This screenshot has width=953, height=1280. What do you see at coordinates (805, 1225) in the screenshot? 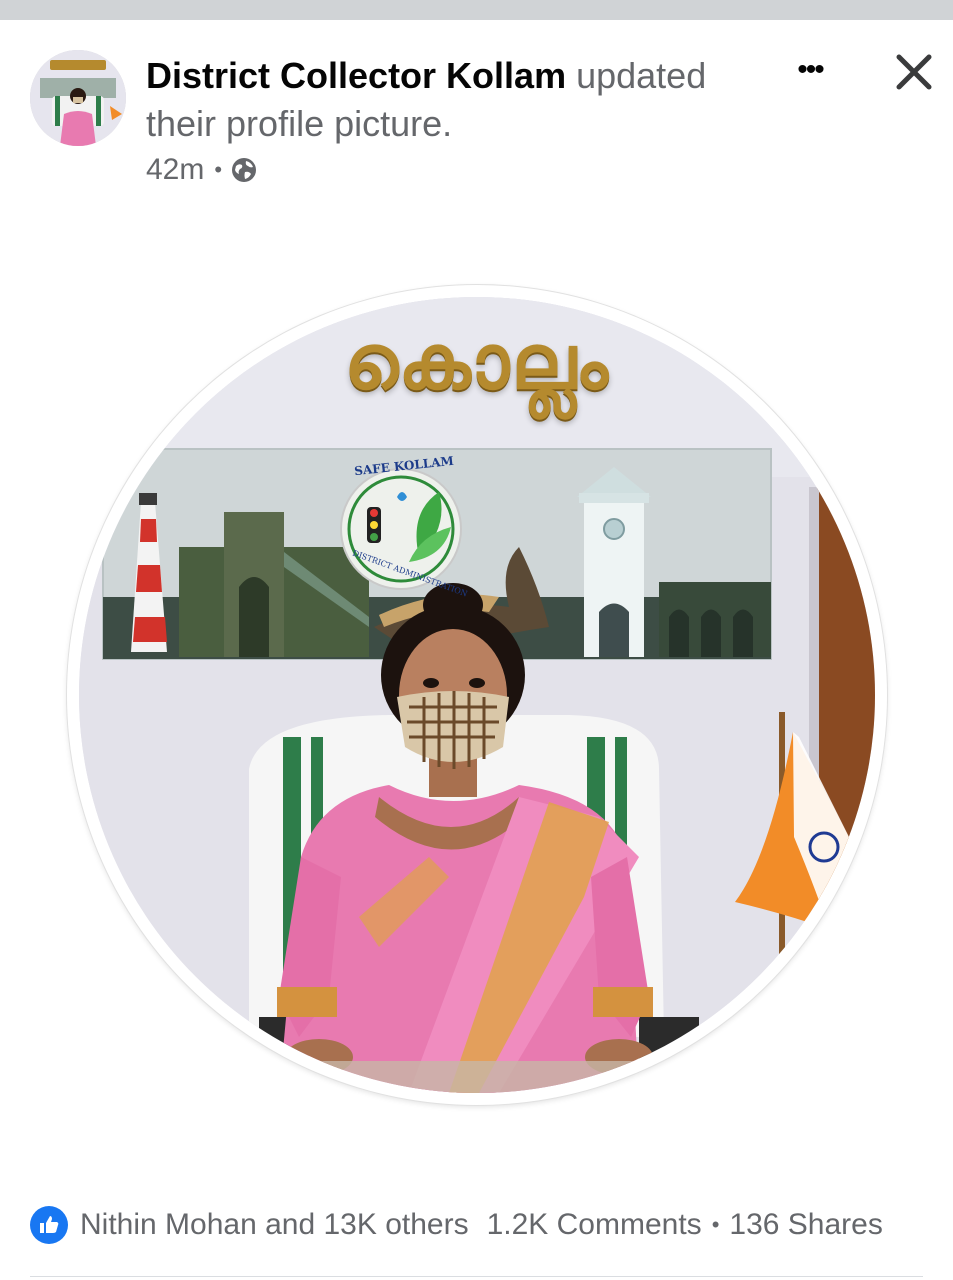
I see `shares-count: 136 Shares` at bounding box center [805, 1225].